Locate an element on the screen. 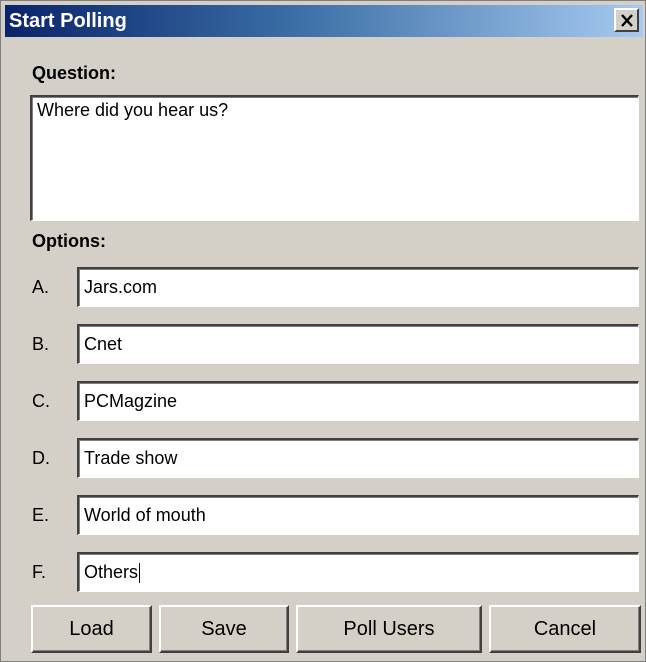 The width and height of the screenshot is (646, 662). poll-users-button: Poll Users is located at coordinates (389, 629).